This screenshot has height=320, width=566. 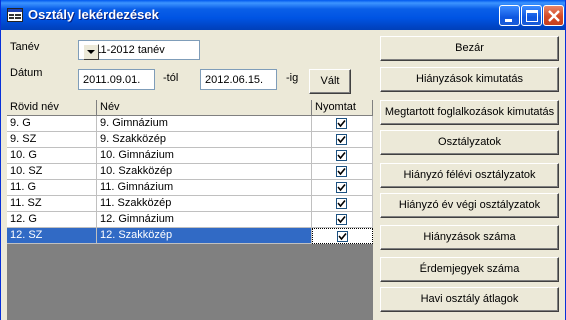 I want to click on date-label: Dátum, so click(x=26, y=73).